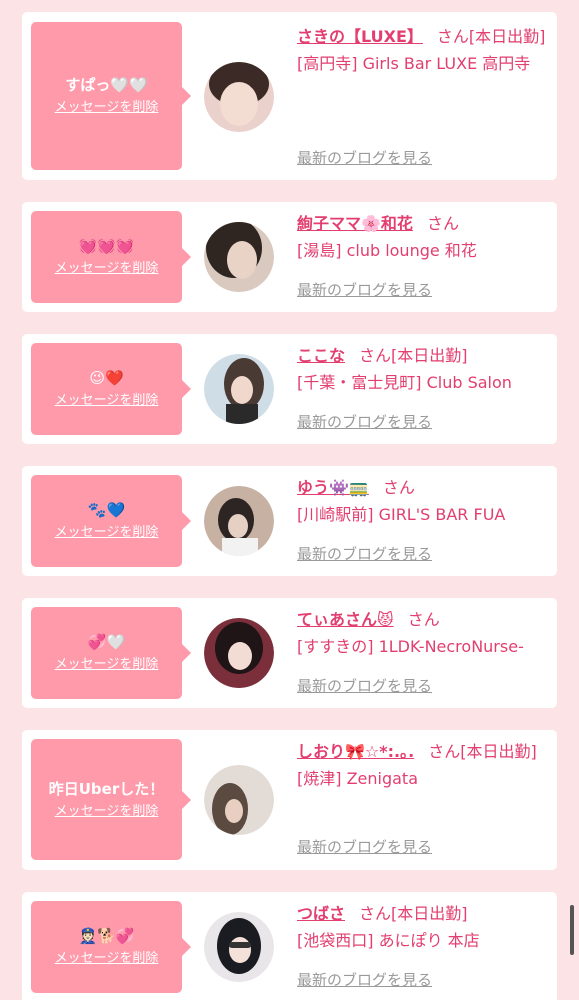 The image size is (579, 1000). What do you see at coordinates (388, 940) in the screenshot?
I see `shop-name: [池袋西口] あにぽり 本店` at bounding box center [388, 940].